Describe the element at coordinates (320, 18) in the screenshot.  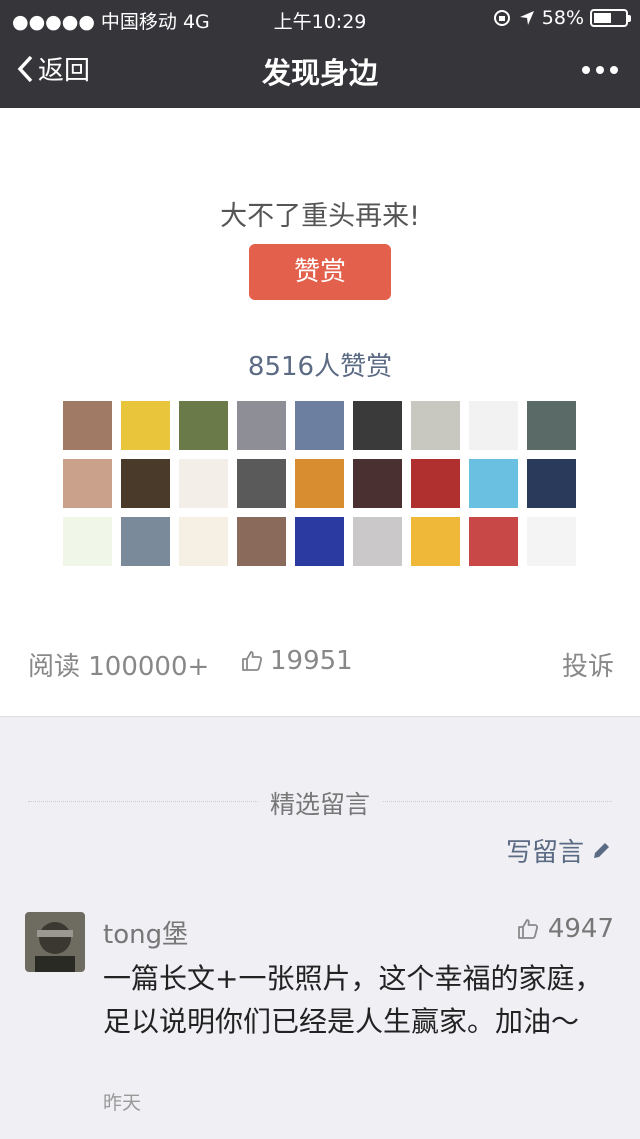
I see `status-bar: ●●●●● 中国移动 4G 上午10:29 58%` at that location.